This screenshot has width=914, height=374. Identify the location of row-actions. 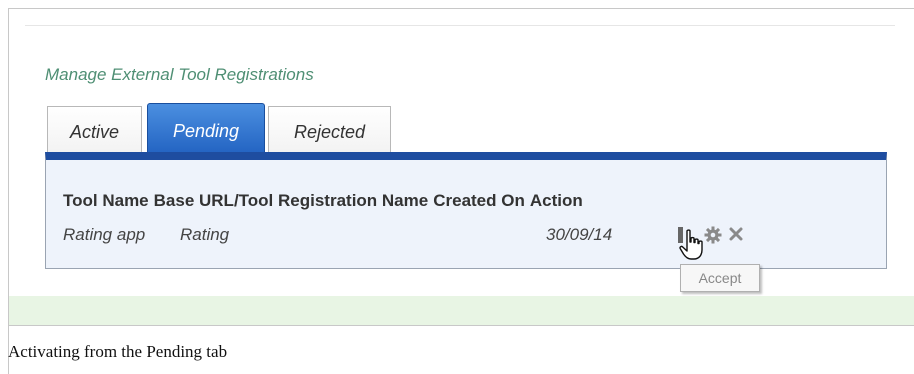
(716, 235).